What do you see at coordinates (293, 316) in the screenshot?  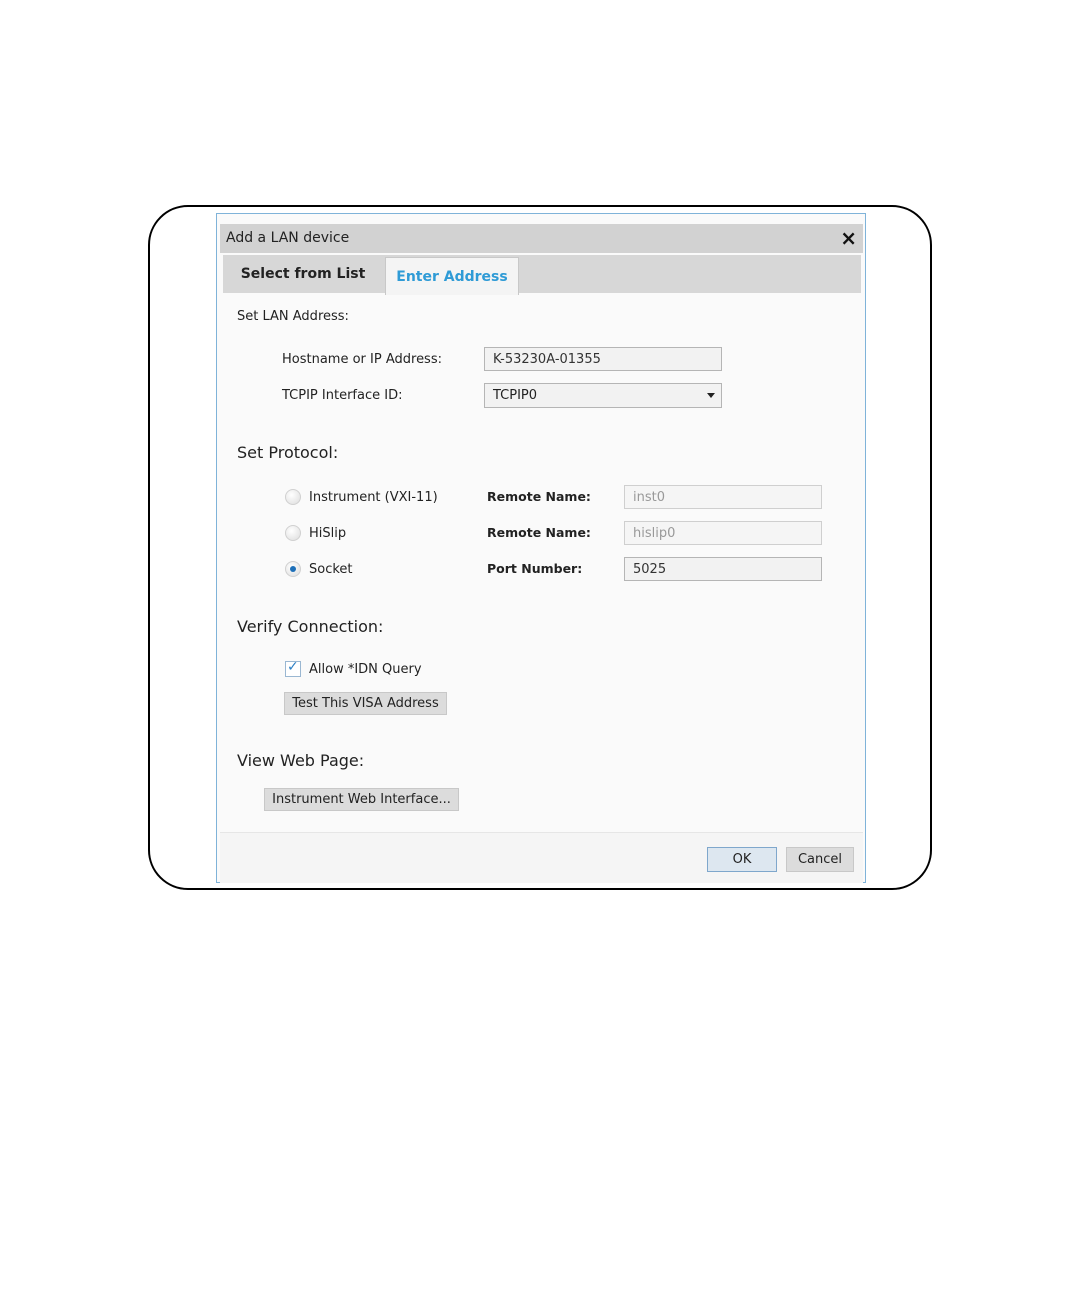 I see `set-lan-address-heading: Set LAN Address:` at bounding box center [293, 316].